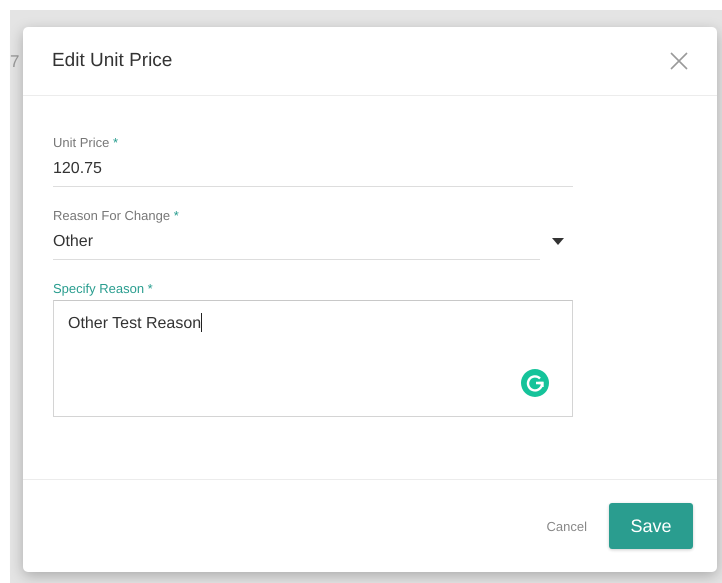  Describe the element at coordinates (313, 171) in the screenshot. I see `input-field: 120.75` at that location.